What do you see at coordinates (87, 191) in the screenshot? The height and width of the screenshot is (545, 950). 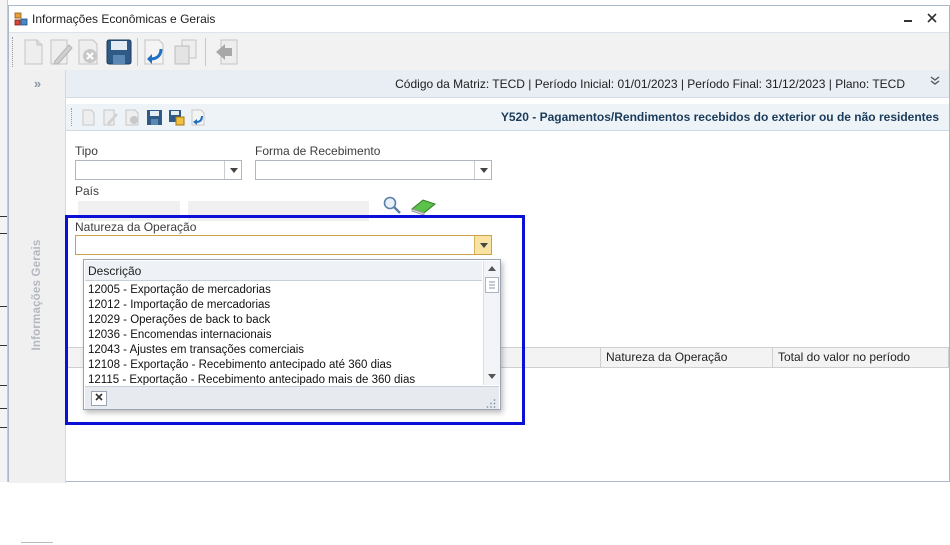 I see `pais-label: País` at bounding box center [87, 191].